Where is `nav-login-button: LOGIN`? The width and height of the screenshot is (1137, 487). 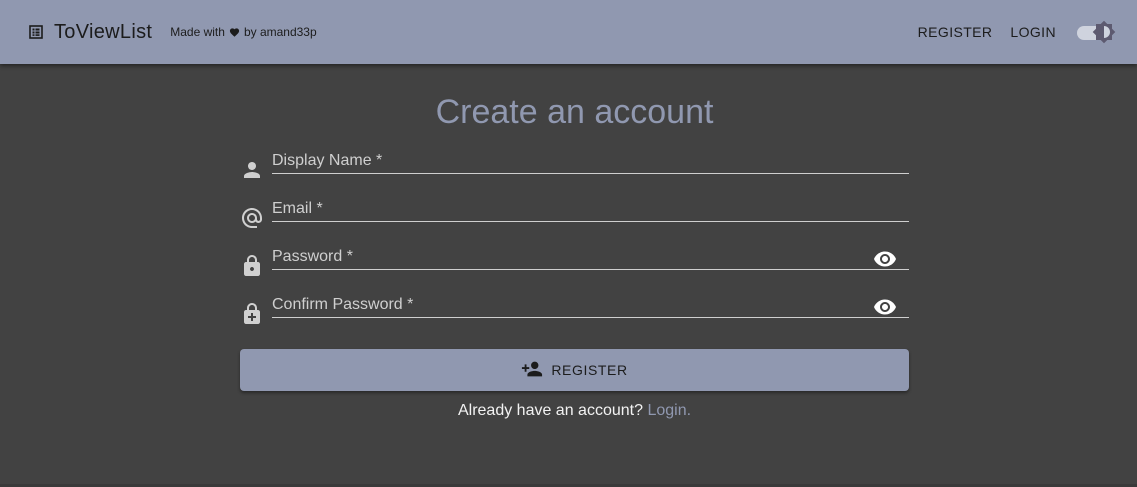
nav-login-button: LOGIN is located at coordinates (1033, 32).